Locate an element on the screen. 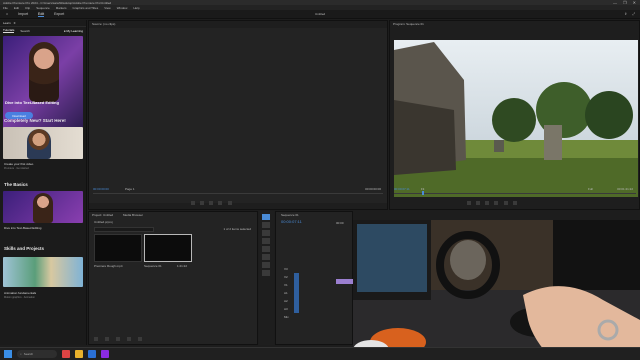  new-item-icon is located at coordinates (129, 339).